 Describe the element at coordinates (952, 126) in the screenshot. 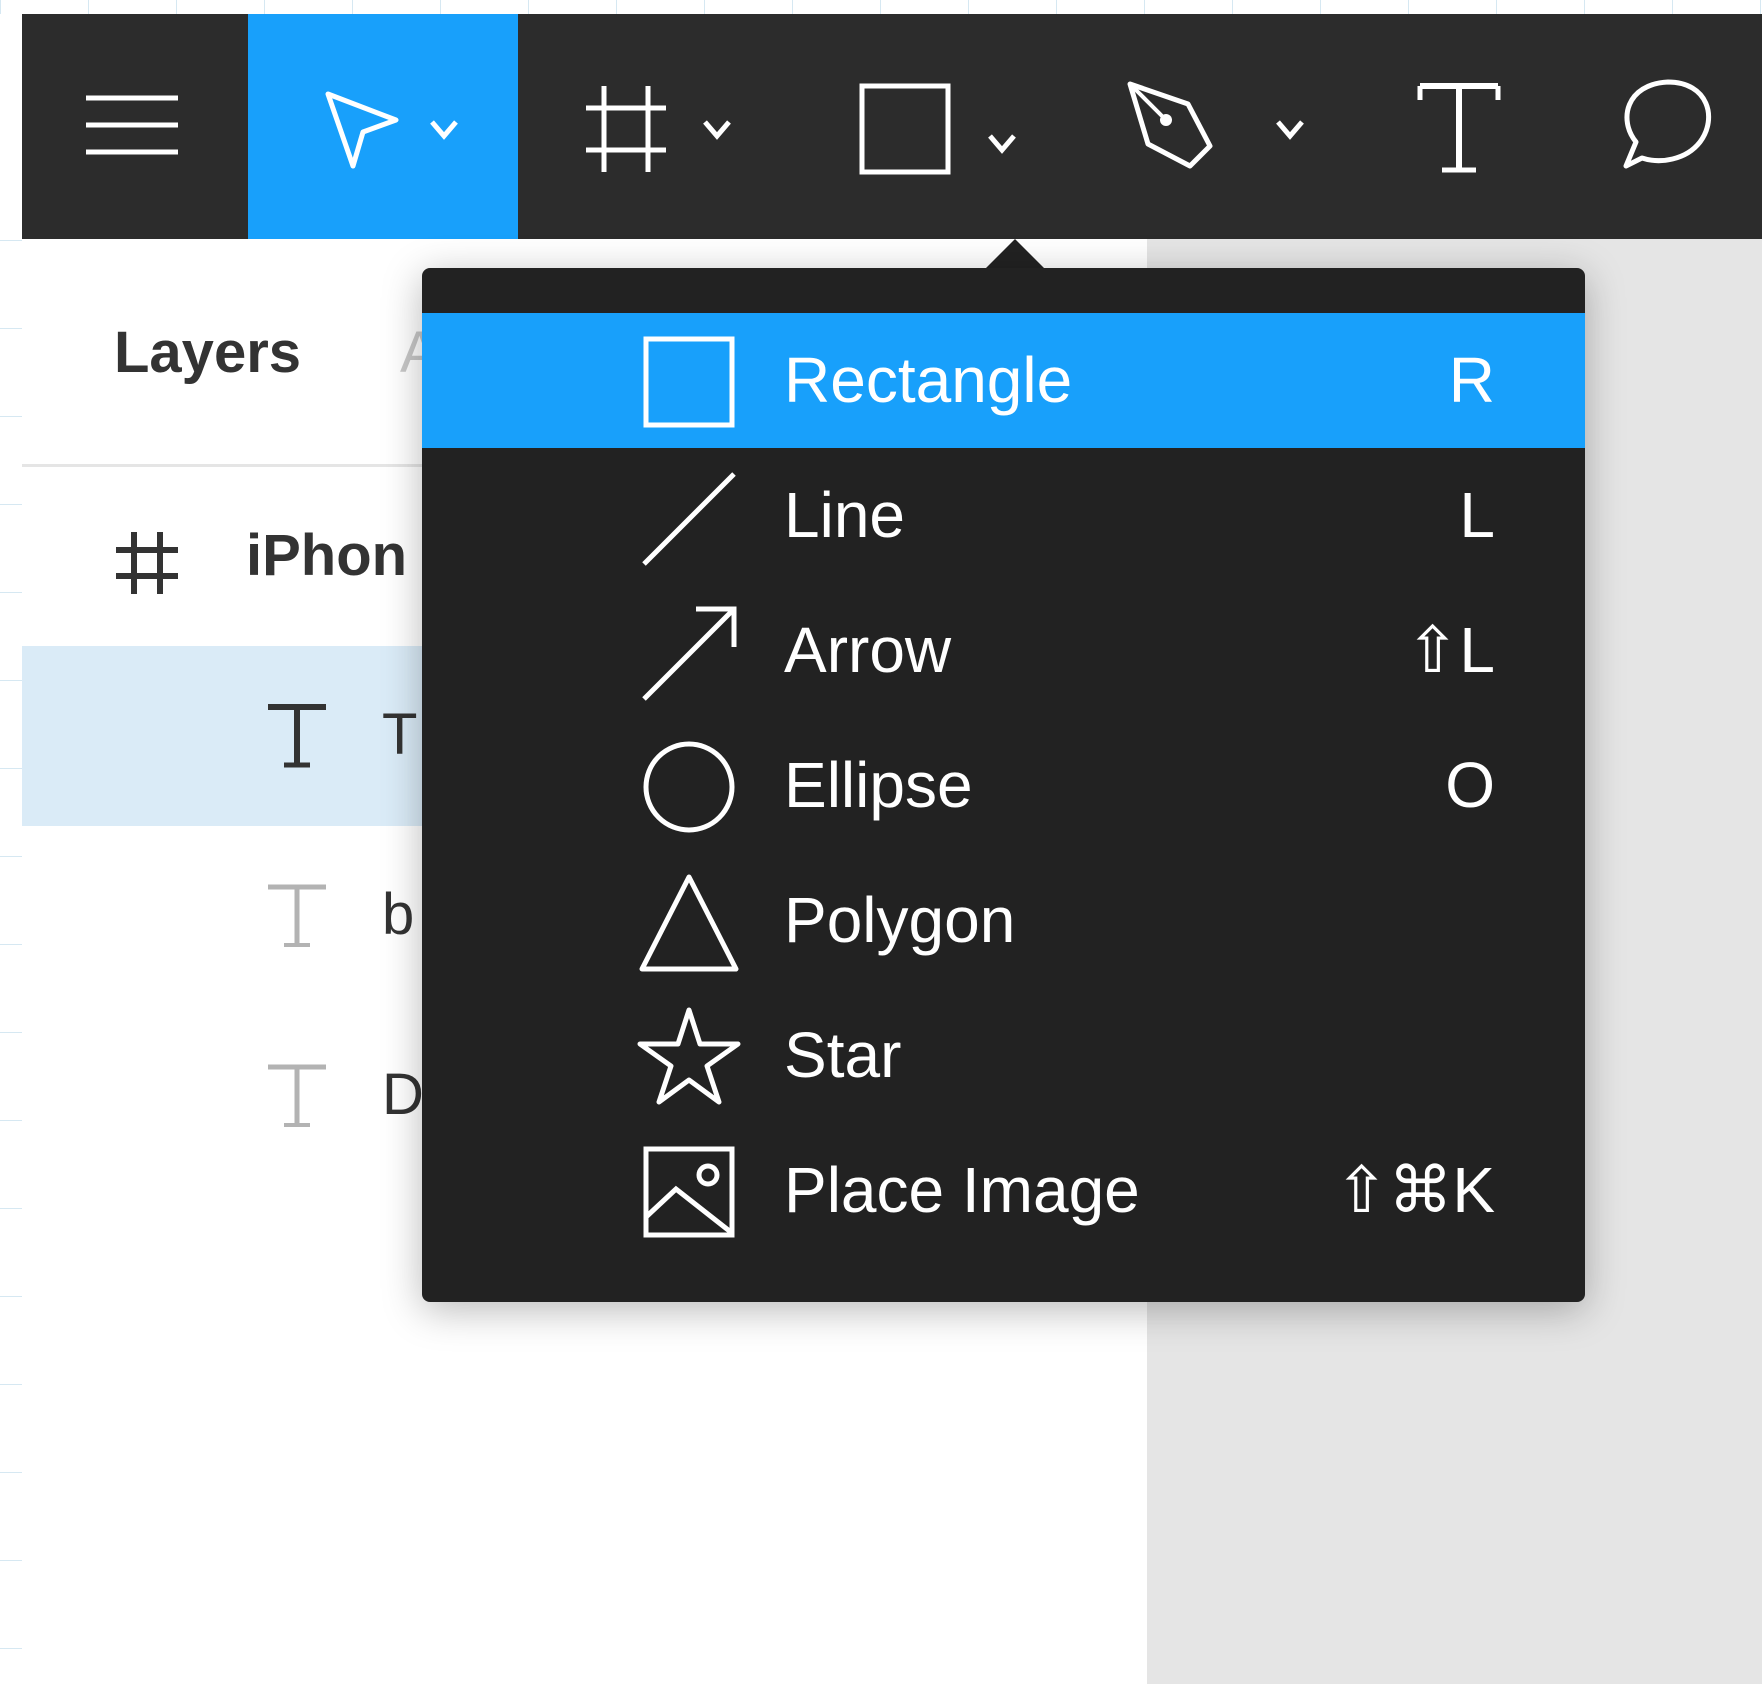

I see `shape-tool-button` at that location.